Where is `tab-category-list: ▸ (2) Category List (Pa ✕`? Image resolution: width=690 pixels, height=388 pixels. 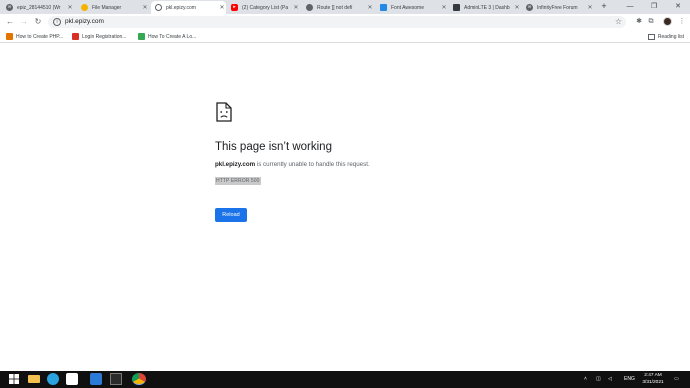 tab-category-list: ▸ (2) Category List (Pa ✕ is located at coordinates (263, 7).